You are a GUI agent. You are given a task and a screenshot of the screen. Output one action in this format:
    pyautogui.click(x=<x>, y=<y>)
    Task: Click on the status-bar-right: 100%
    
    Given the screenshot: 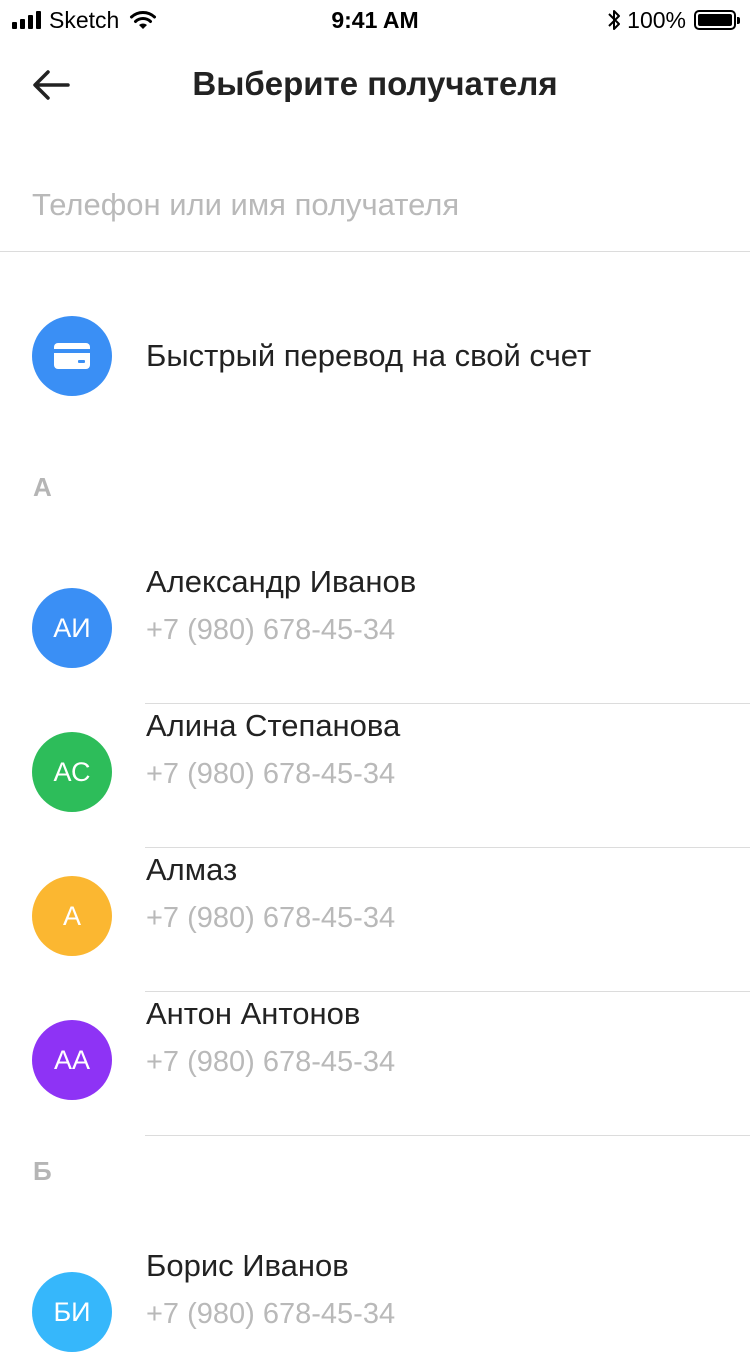 What is the action you would take?
    pyautogui.click(x=673, y=20)
    